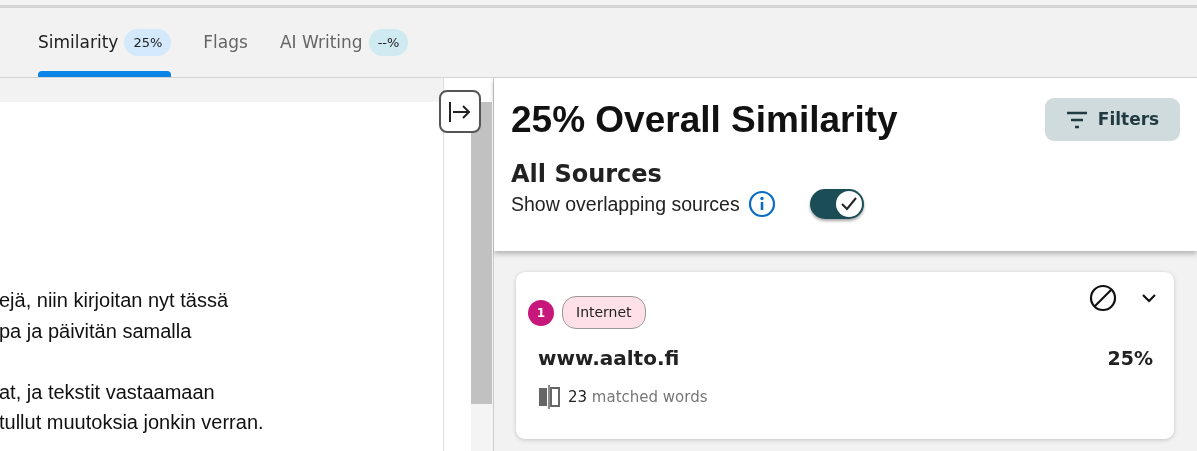  I want to click on chevron-down-icon, so click(1149, 298).